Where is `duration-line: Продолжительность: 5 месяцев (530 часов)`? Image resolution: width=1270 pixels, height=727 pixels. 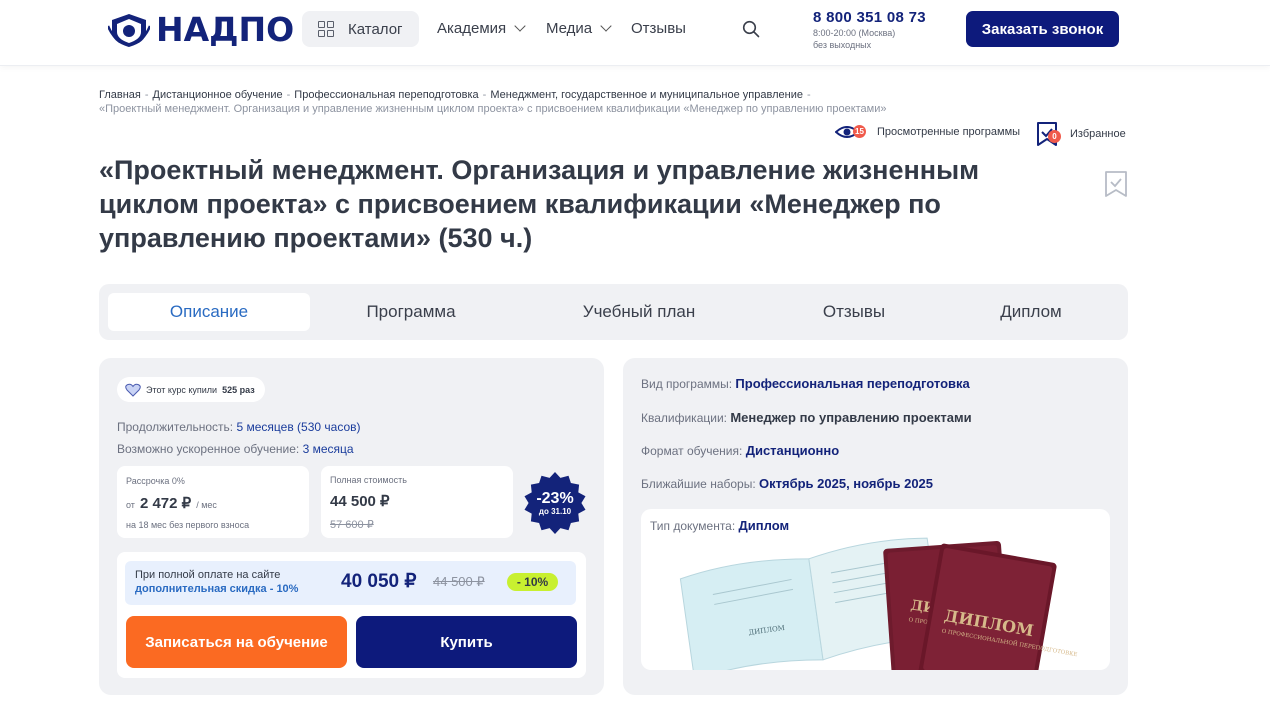
duration-line: Продолжительность: 5 месяцев (530 часов) is located at coordinates (239, 427).